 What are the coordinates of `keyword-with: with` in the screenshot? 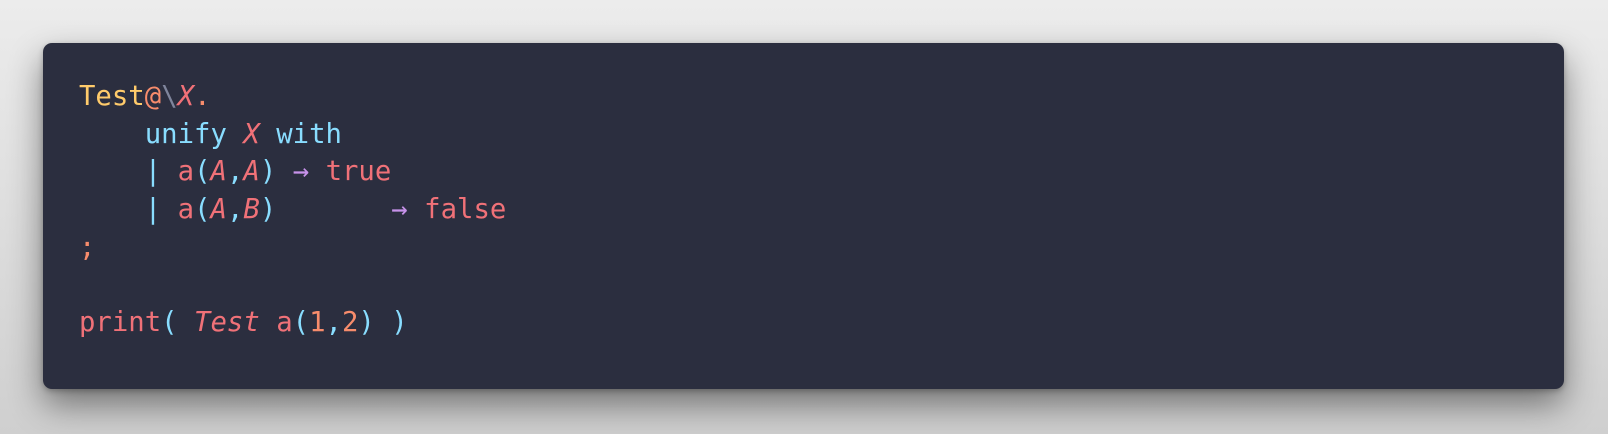 It's located at (309, 134).